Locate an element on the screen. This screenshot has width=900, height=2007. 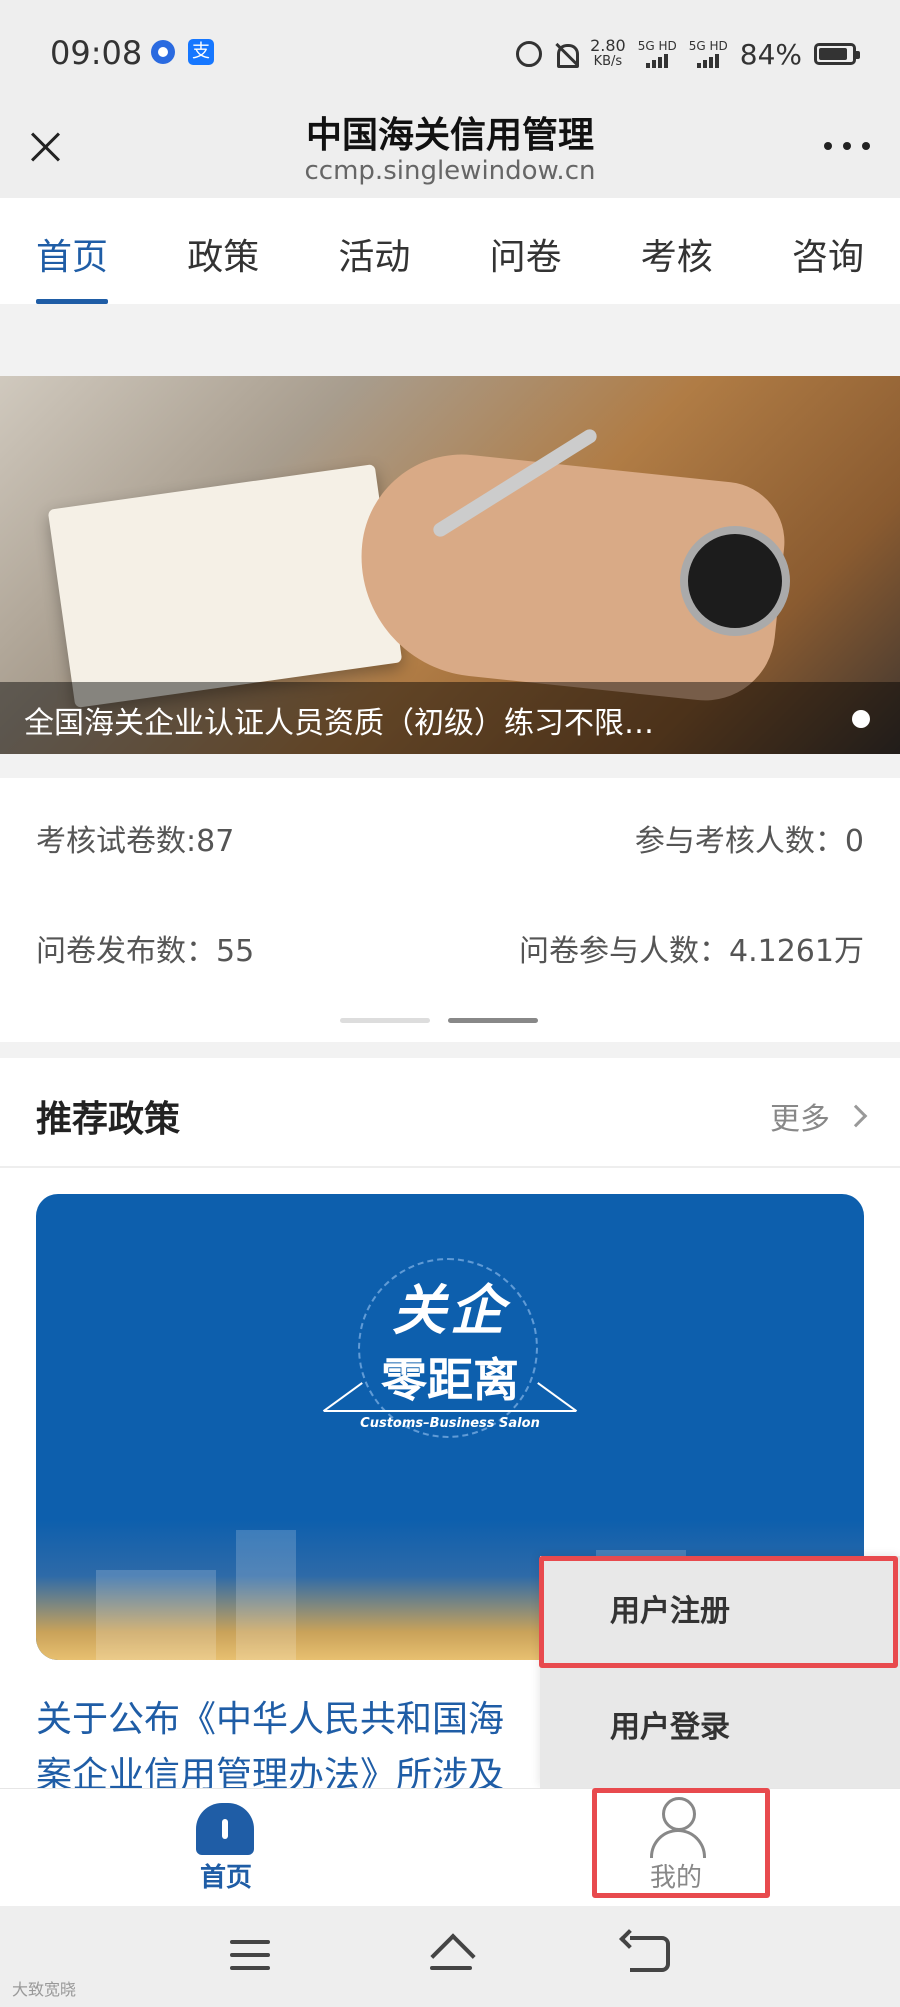
tab-home: 首页 is located at coordinates (72, 251).